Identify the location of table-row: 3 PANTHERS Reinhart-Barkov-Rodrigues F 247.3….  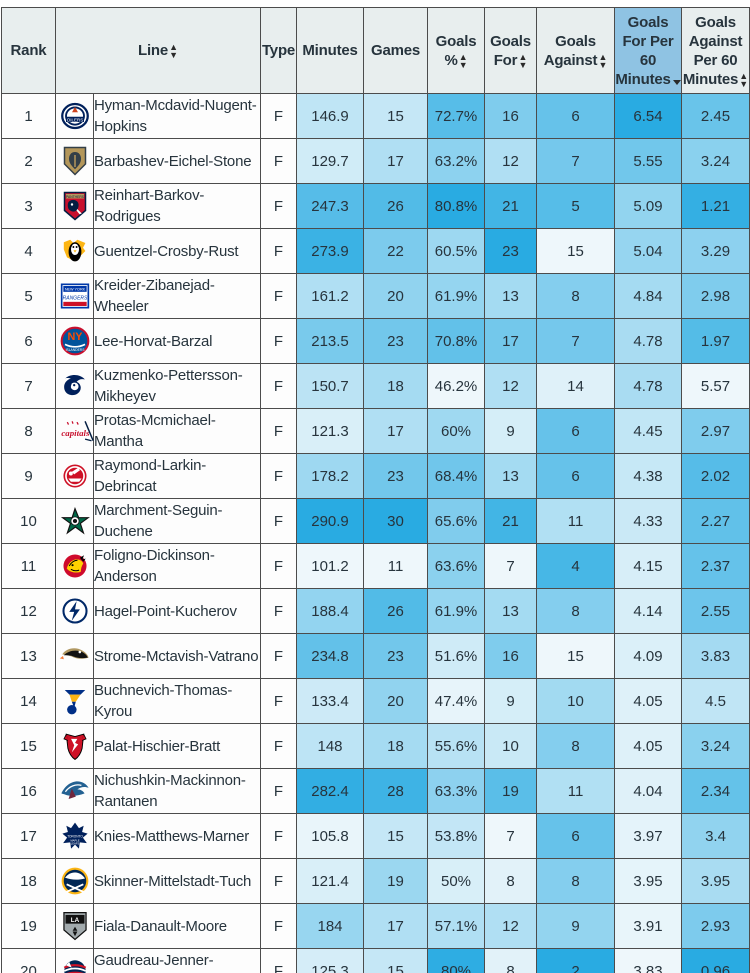
(375, 206).